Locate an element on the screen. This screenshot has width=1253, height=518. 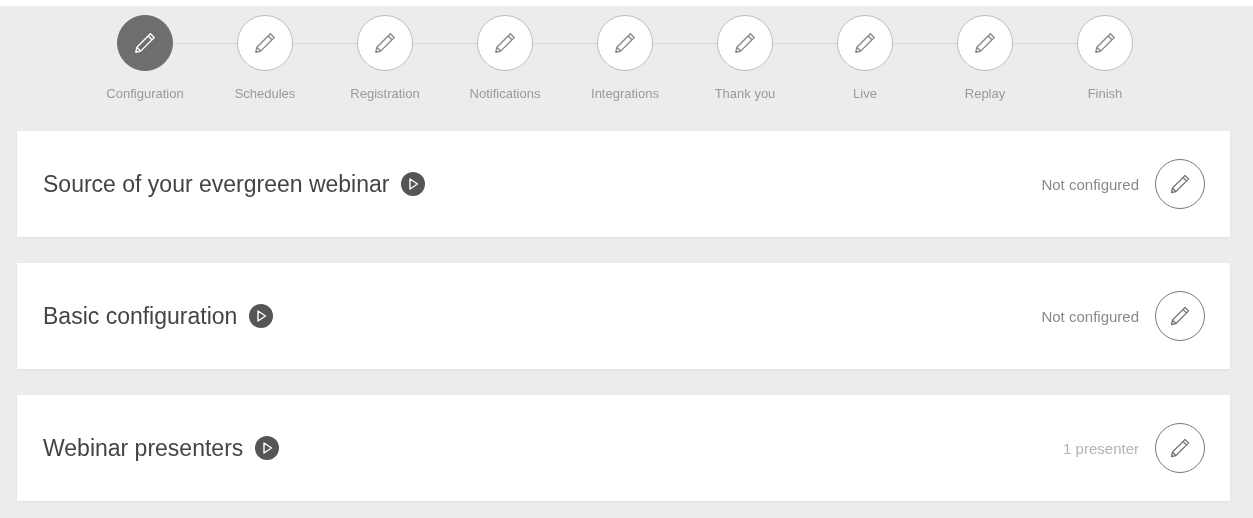
step-label: Configuration is located at coordinates (145, 93).